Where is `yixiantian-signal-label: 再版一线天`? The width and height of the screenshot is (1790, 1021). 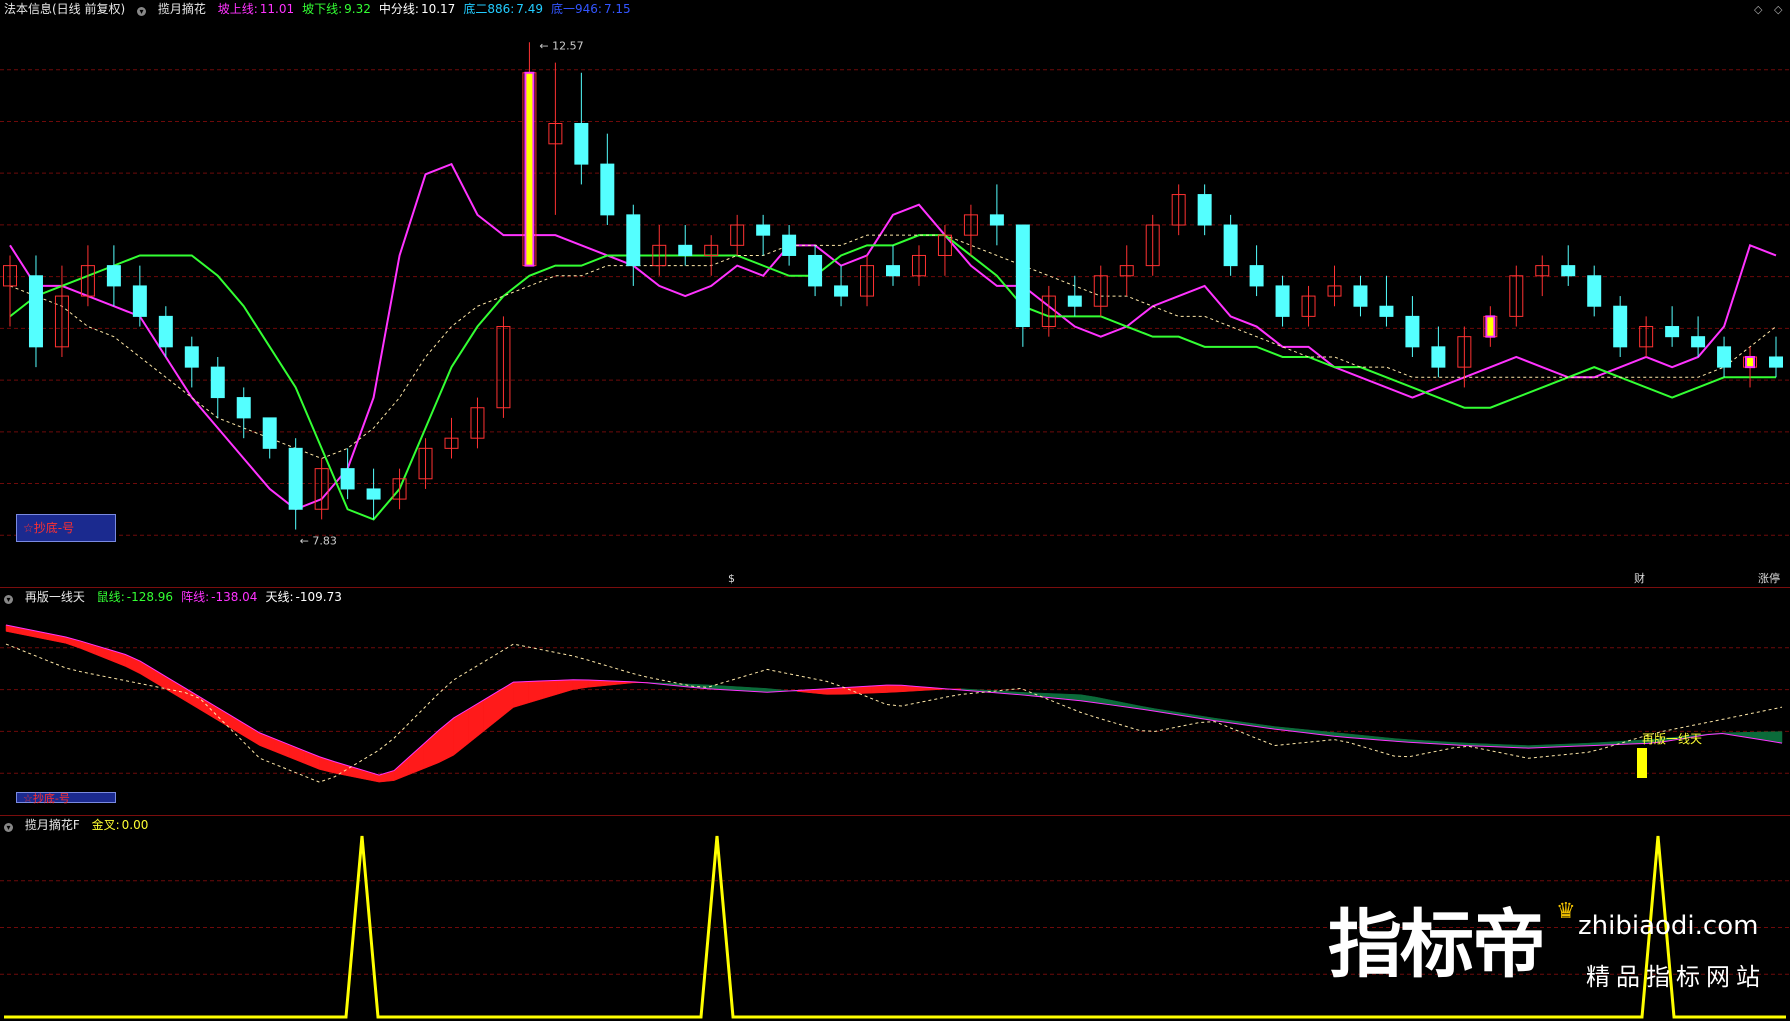
yixiantian-signal-label: 再版一线天 is located at coordinates (1672, 739).